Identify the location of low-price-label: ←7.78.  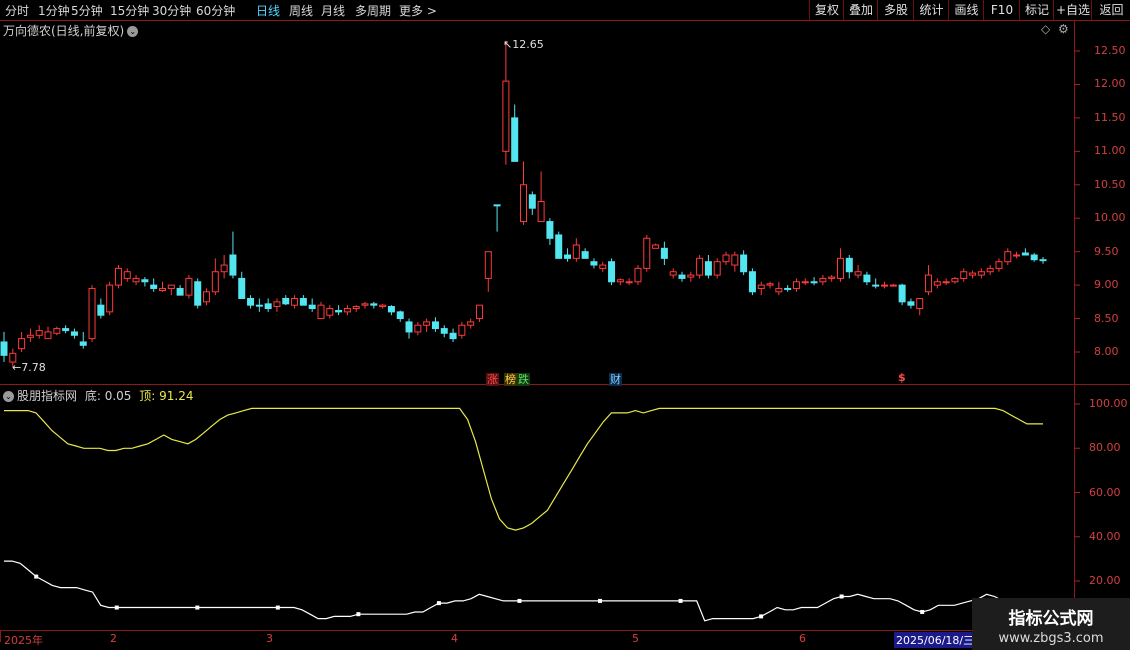
(29, 367).